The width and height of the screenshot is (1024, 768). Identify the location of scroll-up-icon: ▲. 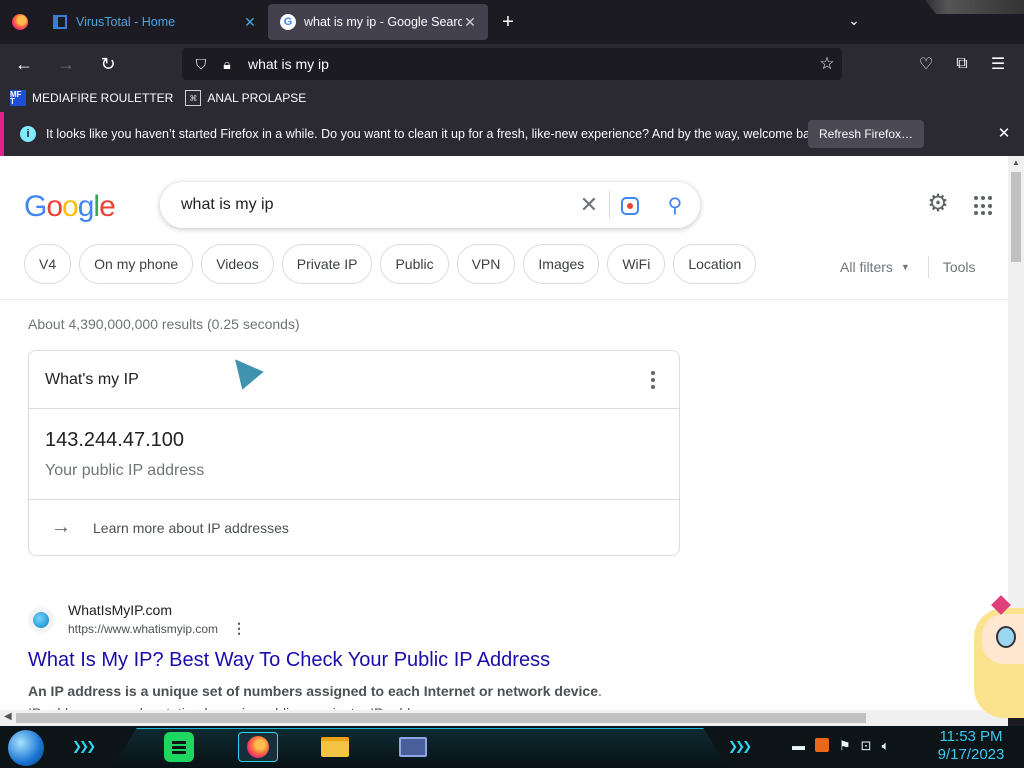
(1016, 162).